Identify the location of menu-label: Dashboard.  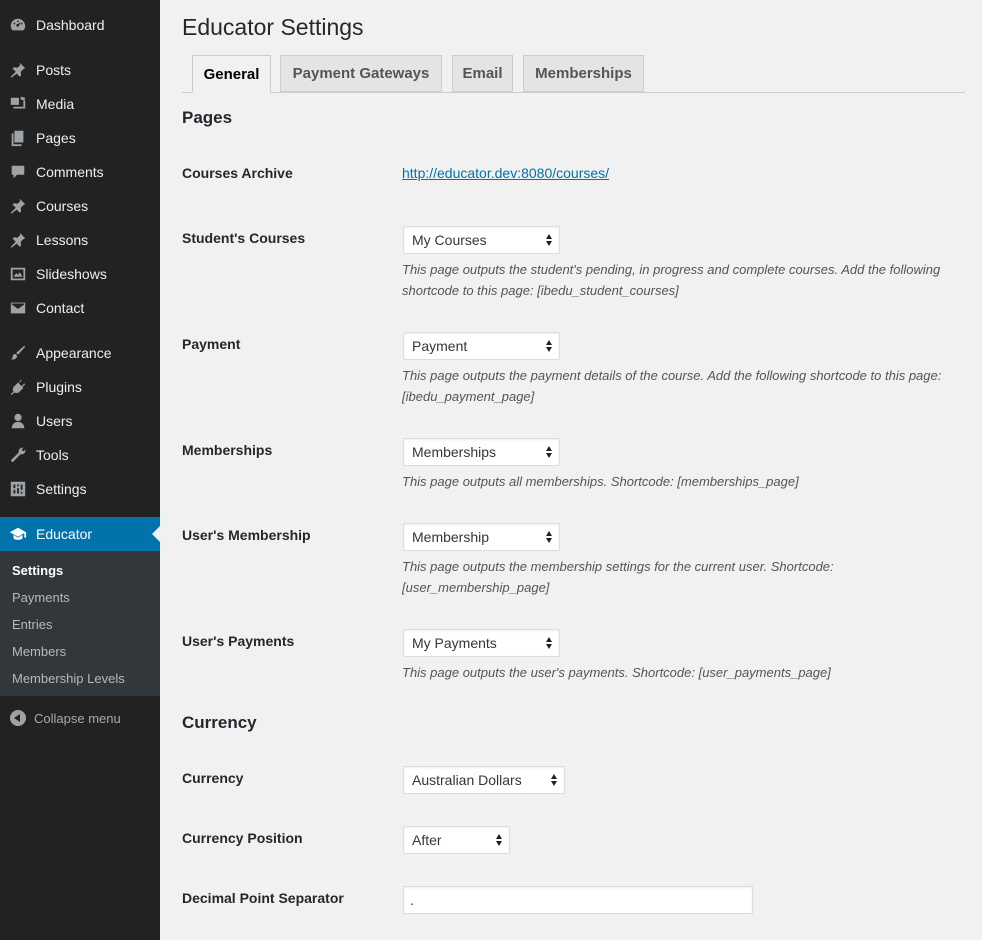
(70, 25).